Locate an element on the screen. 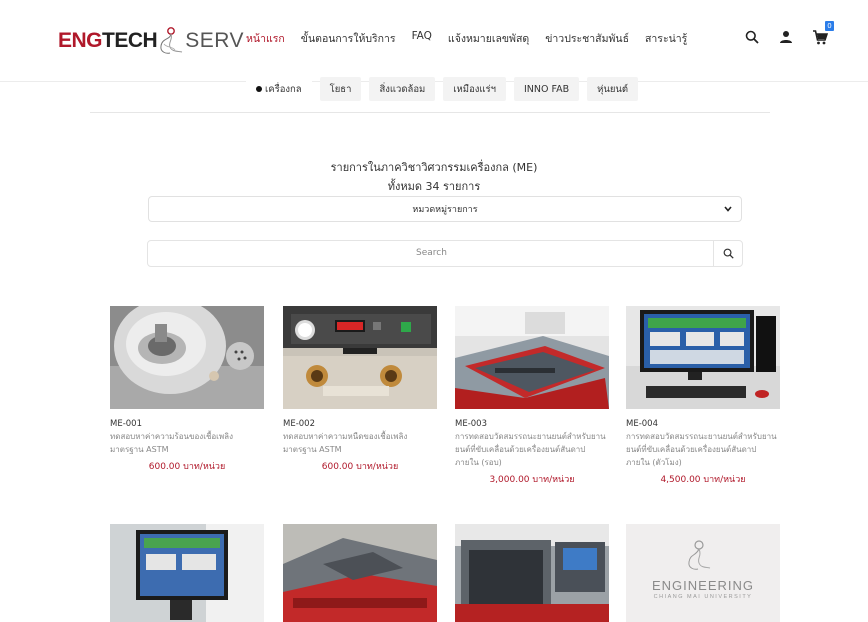 The width and height of the screenshot is (868, 622). tab-civil: โยธา is located at coordinates (340, 89).